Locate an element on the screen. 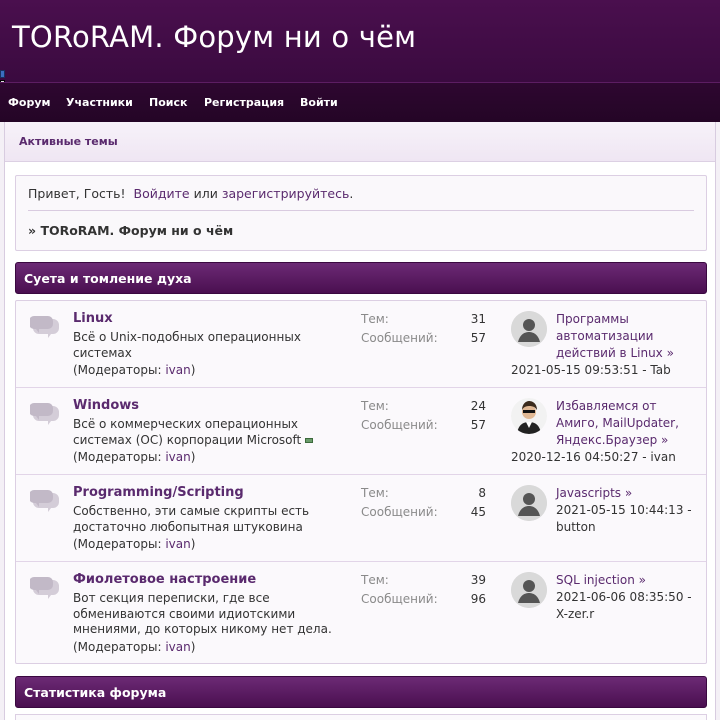  active-topics-link: Активные темы is located at coordinates (68, 141).